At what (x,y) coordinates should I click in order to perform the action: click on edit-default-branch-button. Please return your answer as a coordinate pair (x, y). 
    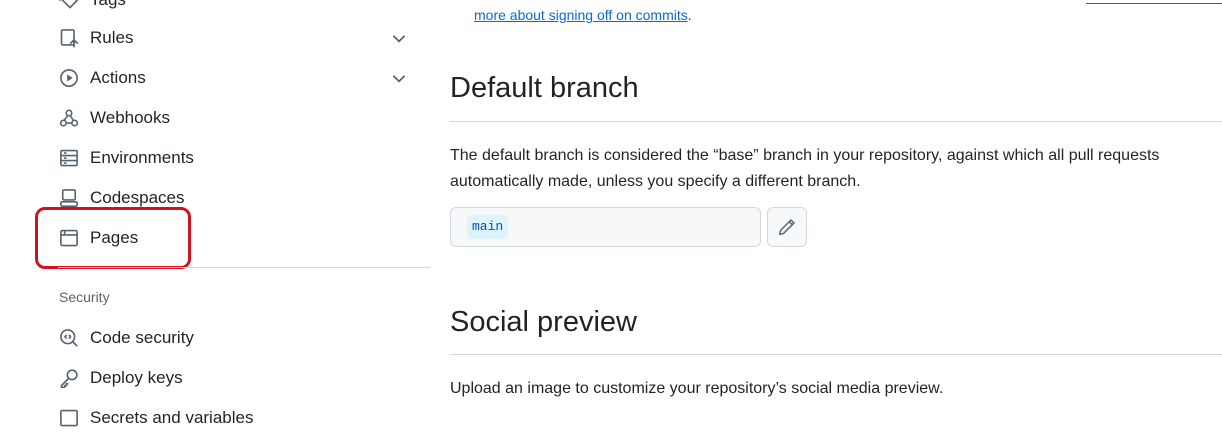
    Looking at the image, I should click on (787, 227).